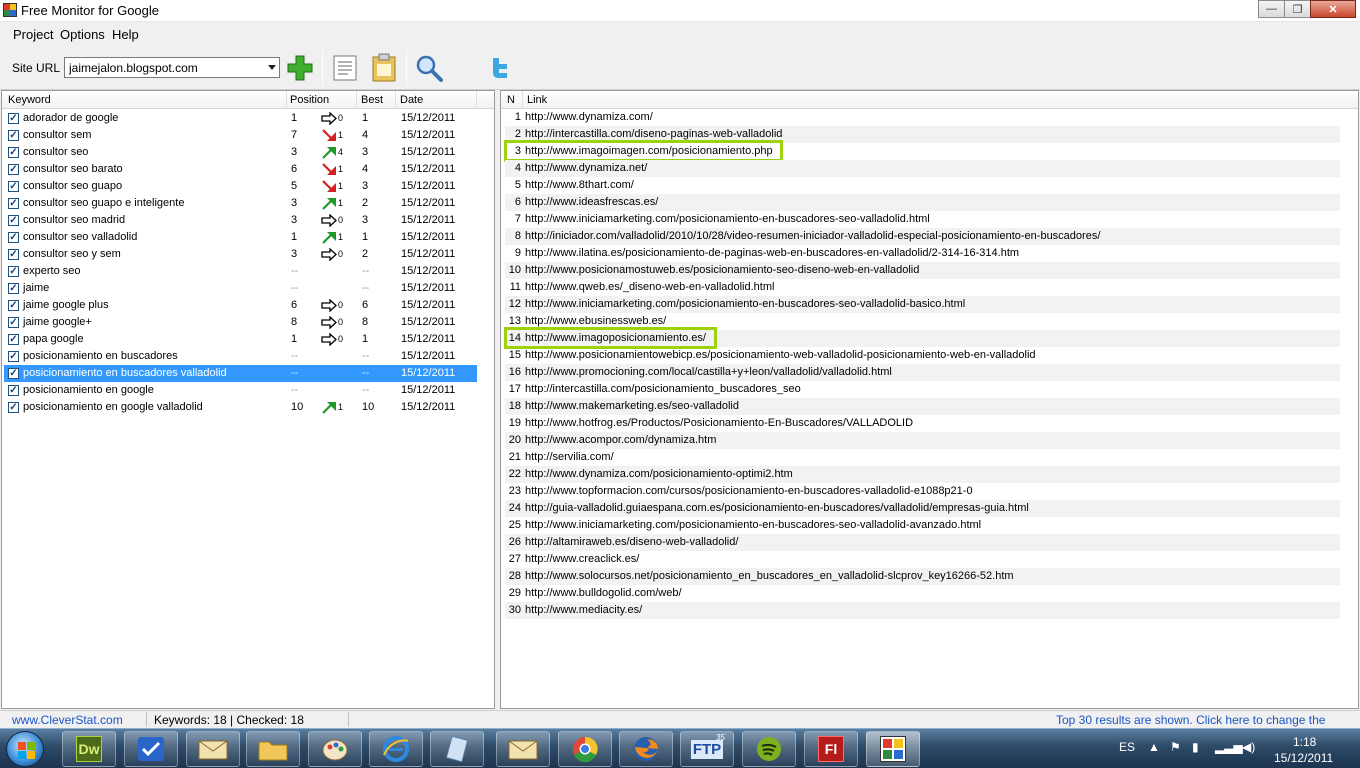 This screenshot has width=1360, height=768. What do you see at coordinates (240, 186) in the screenshot?
I see `keyword-row: ✓ consultor seo guapo 5 1 3 15/12/2011` at bounding box center [240, 186].